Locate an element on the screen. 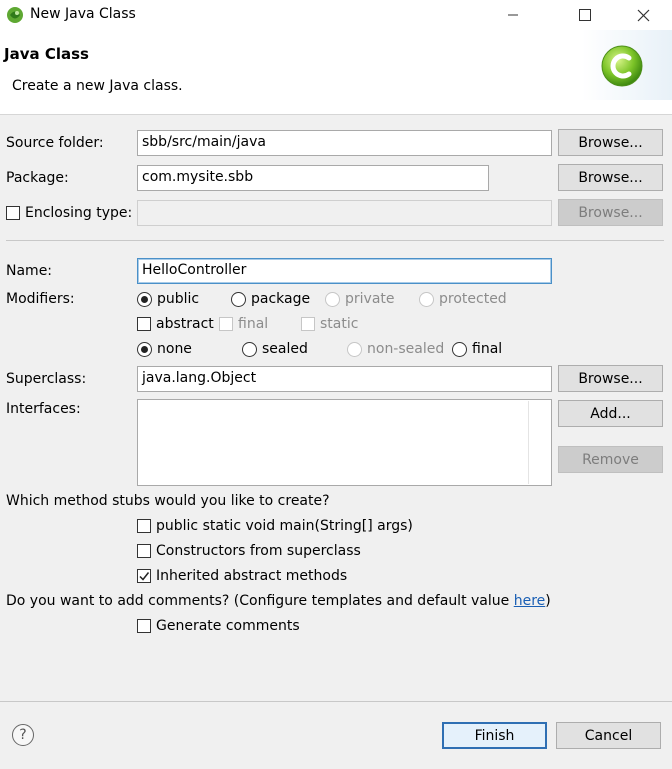 Image resolution: width=672 pixels, height=769 pixels. stub-inherited-checkbox: Inherited abstract methods is located at coordinates (242, 576).